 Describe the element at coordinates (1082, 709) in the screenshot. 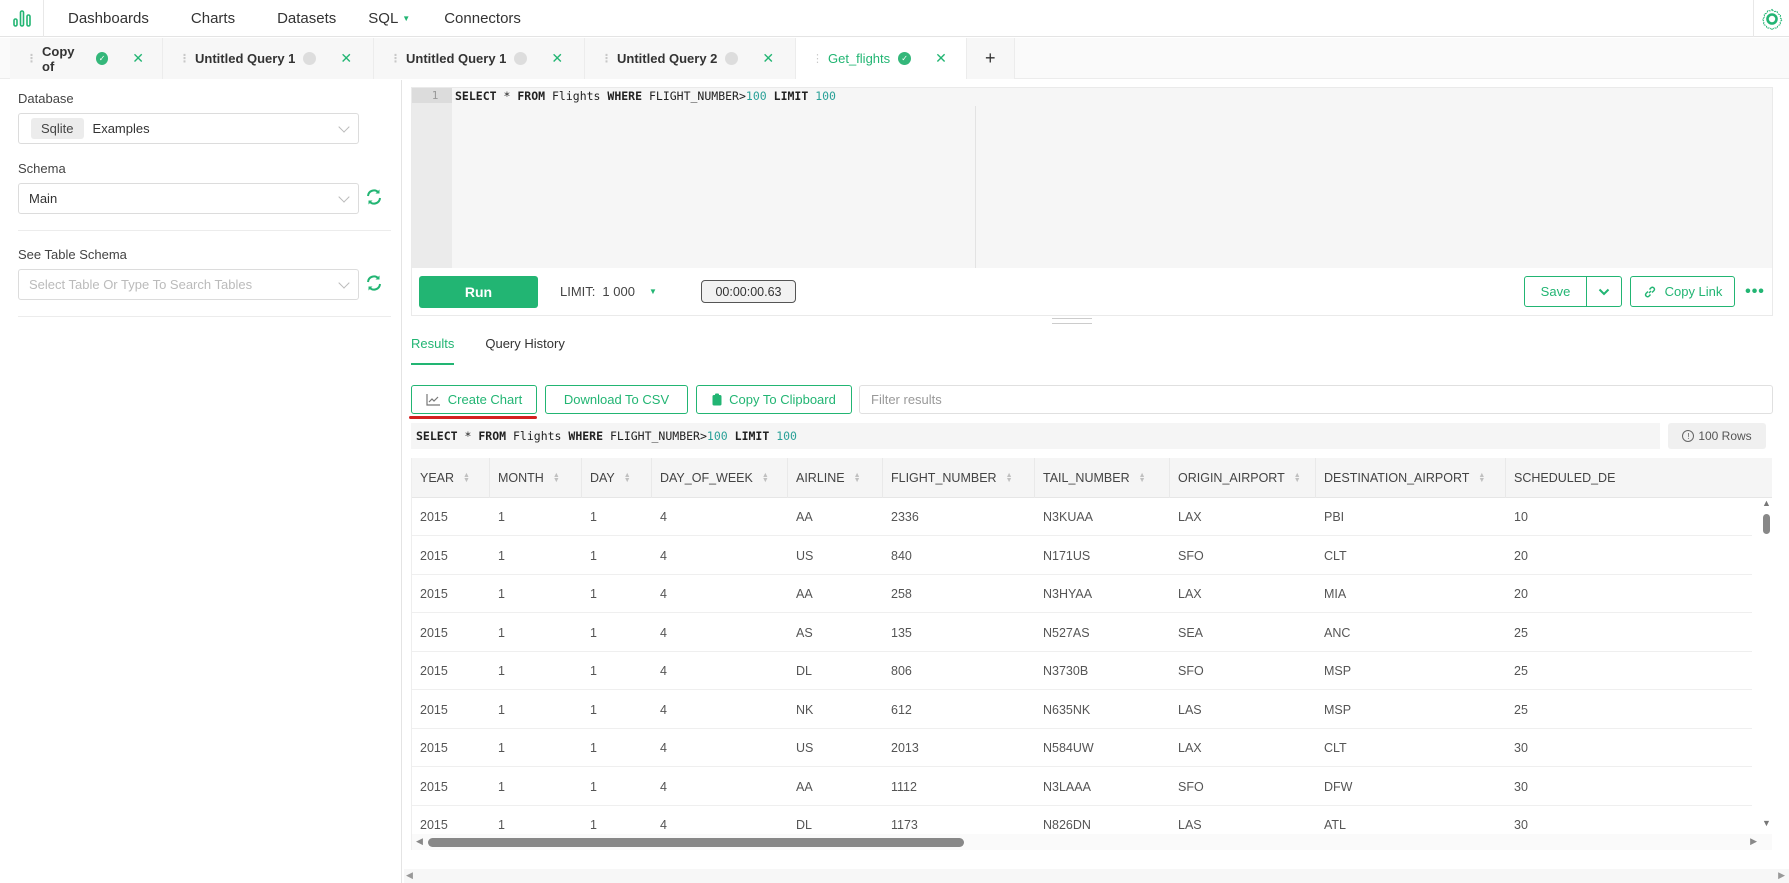

I see `table-row: 2015 1 1 4 NK 612 N635NK LAS MSP 25` at that location.